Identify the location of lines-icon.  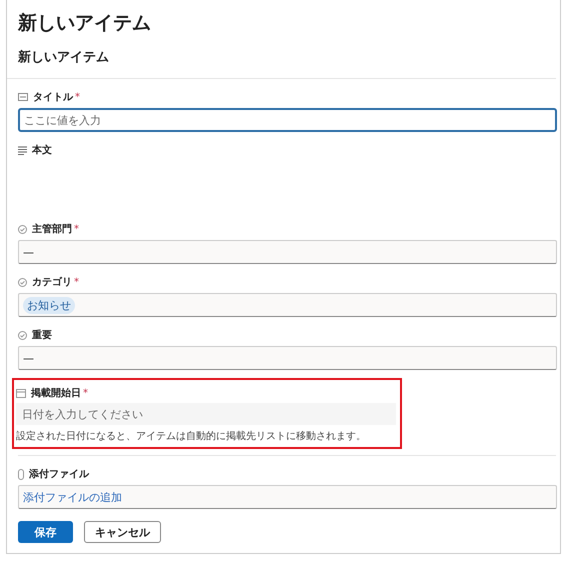
(22, 150).